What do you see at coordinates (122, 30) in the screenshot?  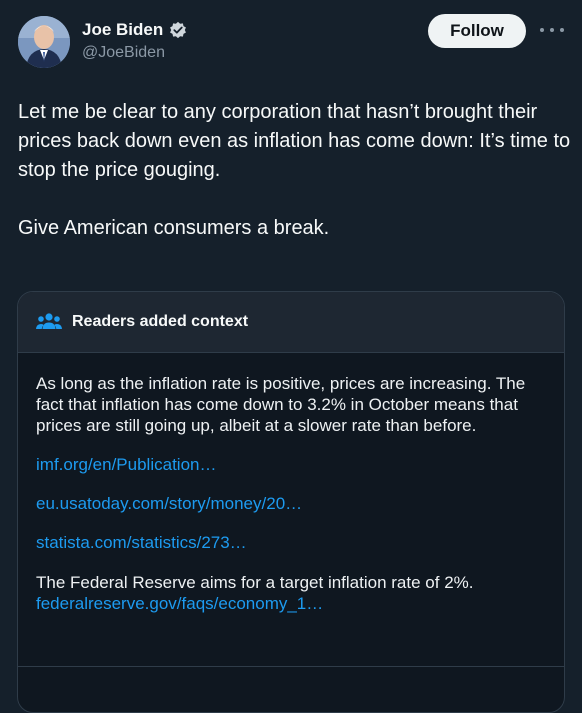 I see `author-name: Joe Biden` at bounding box center [122, 30].